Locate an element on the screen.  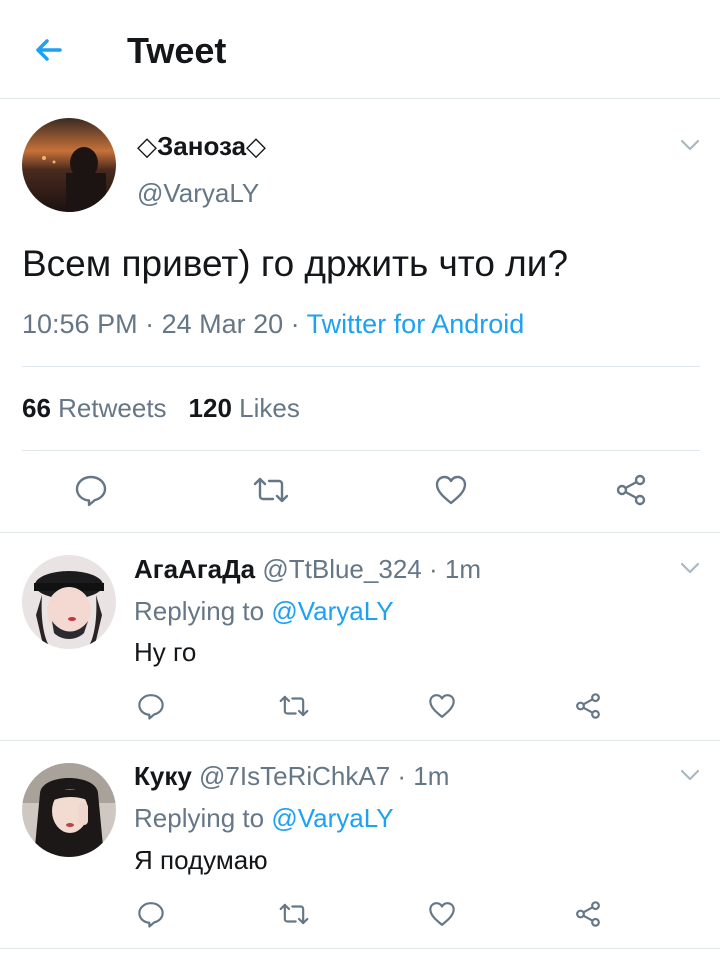
tweet-time: 10:56 PM is located at coordinates (80, 324).